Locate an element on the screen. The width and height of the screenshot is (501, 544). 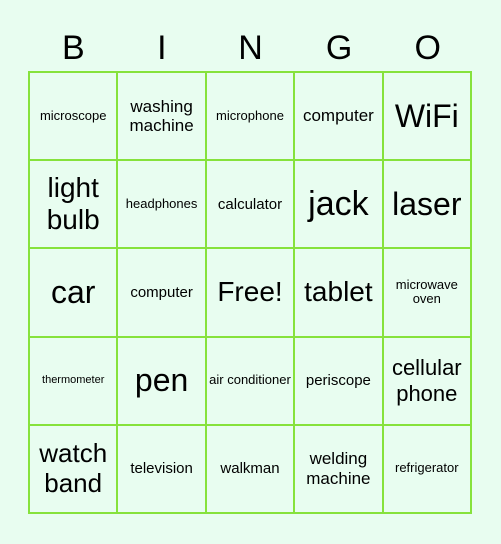
free-space: Free! is located at coordinates (250, 292).